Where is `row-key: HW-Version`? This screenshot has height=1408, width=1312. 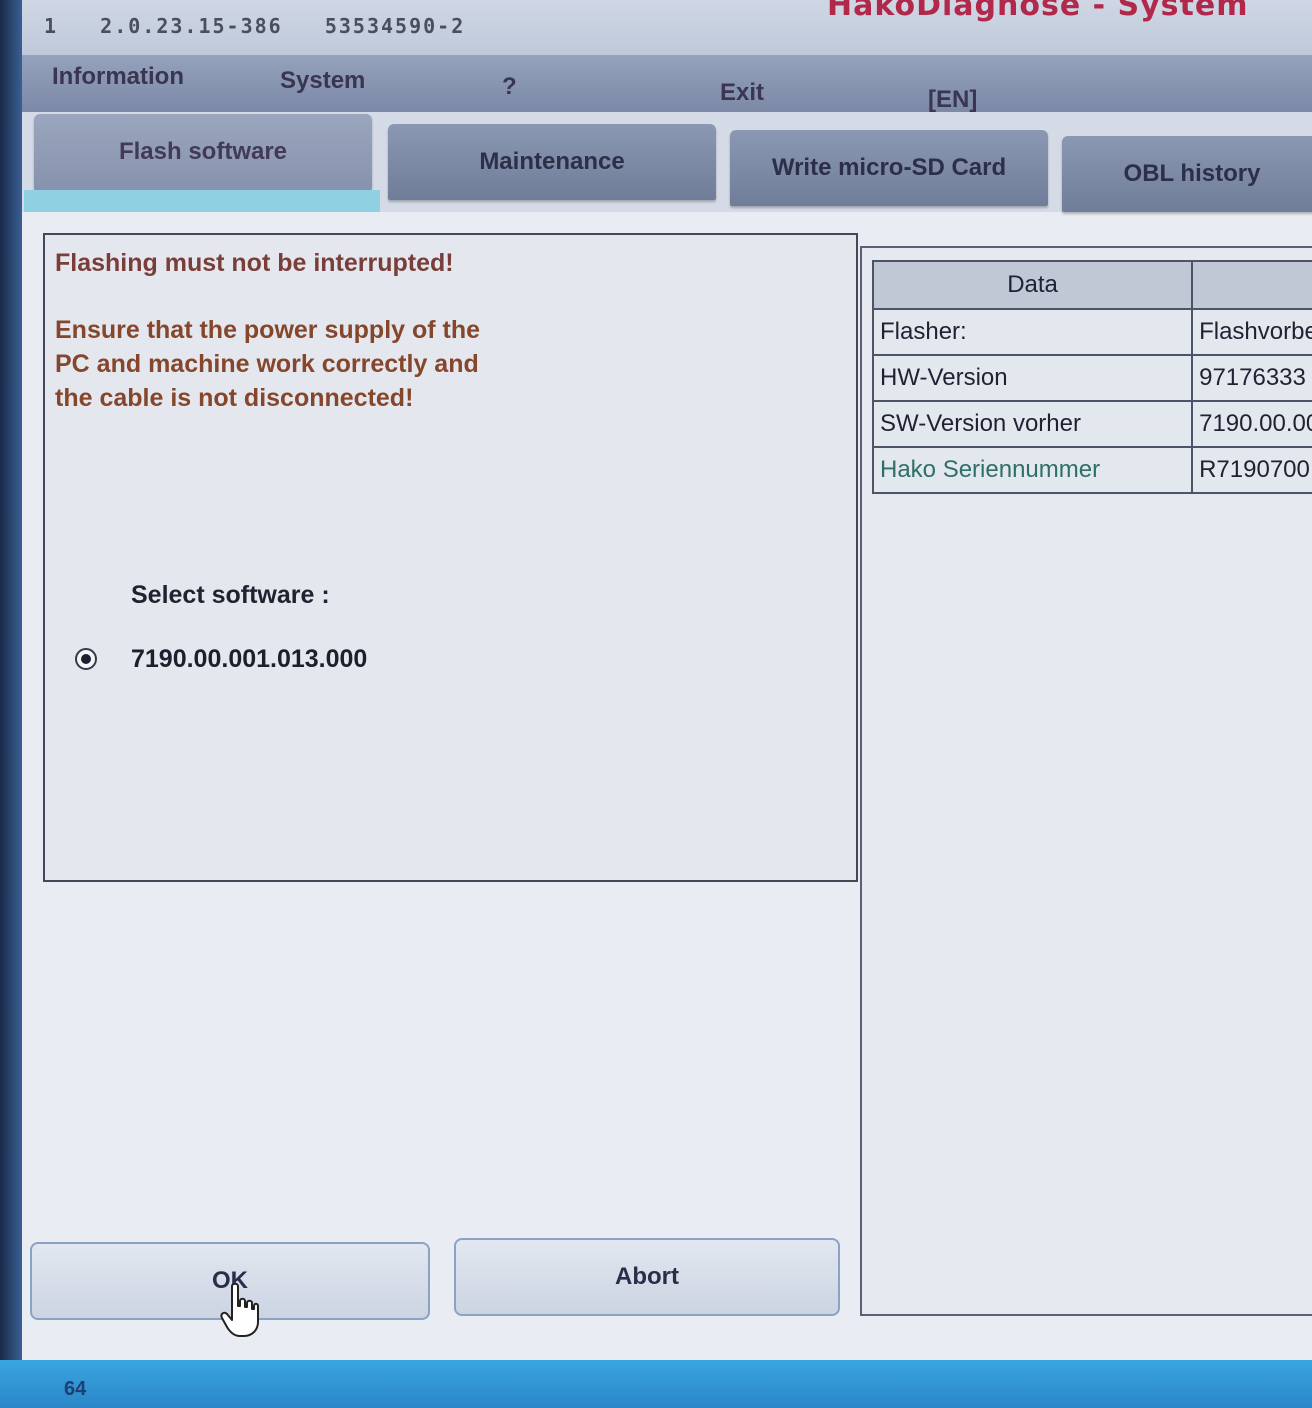 row-key: HW-Version is located at coordinates (1032, 378).